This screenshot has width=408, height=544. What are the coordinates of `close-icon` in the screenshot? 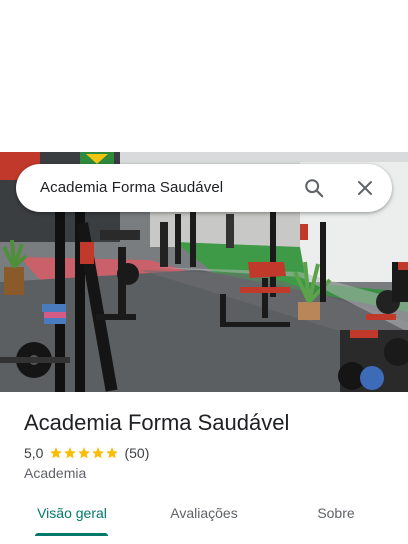 It's located at (365, 188).